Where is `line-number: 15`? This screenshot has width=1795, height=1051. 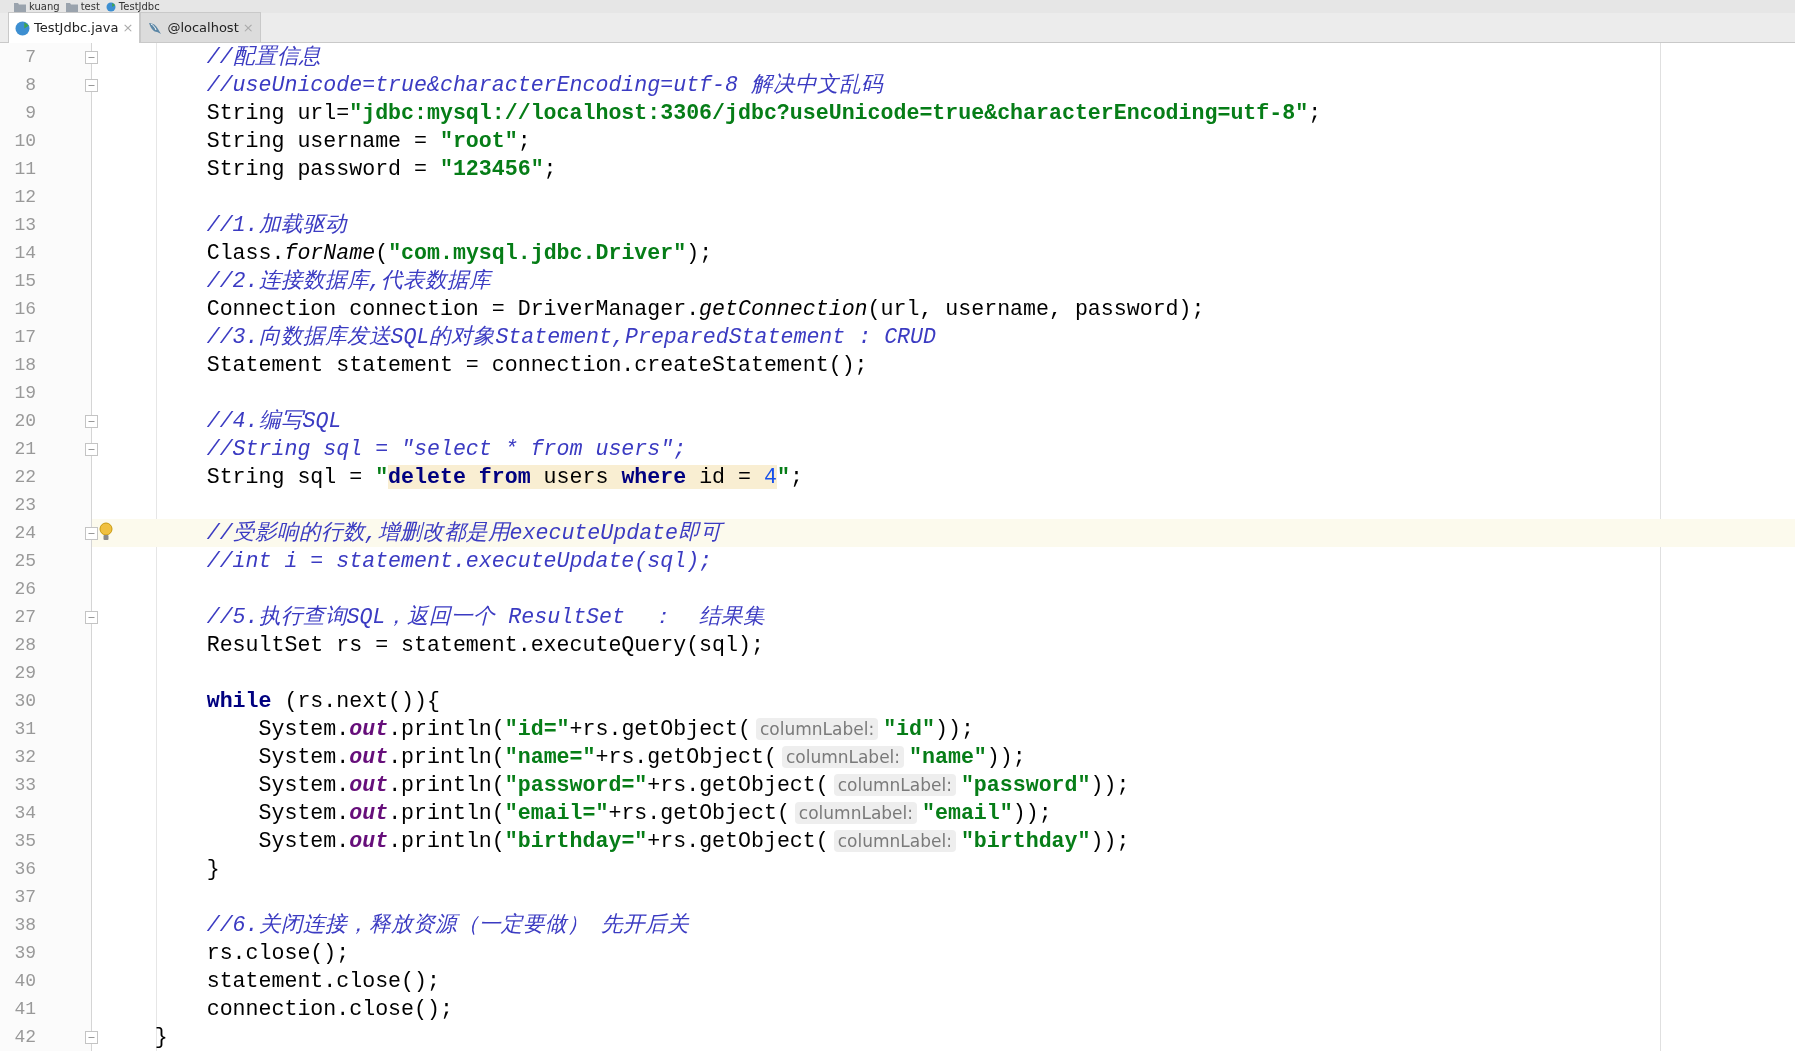 line-number: 15 is located at coordinates (46, 281).